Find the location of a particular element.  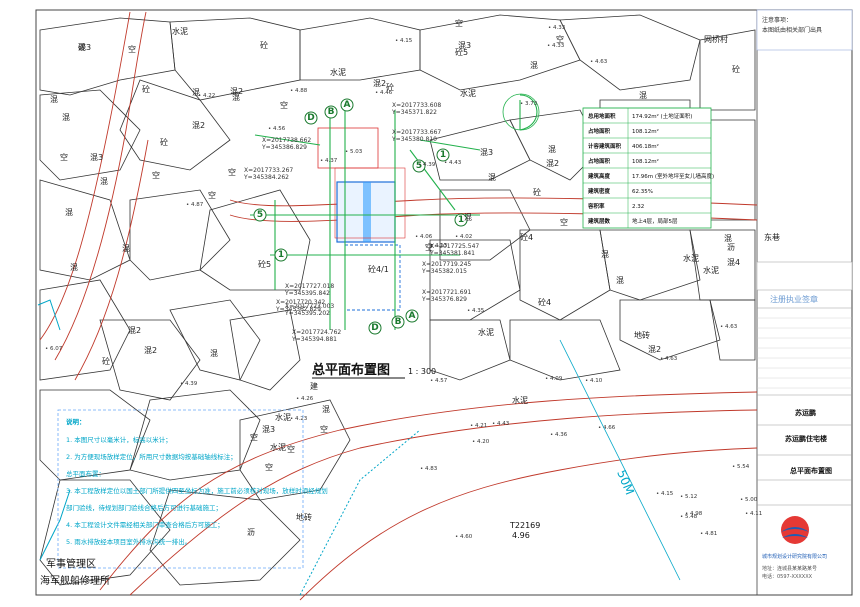

coord: Y=345386.829 is located at coordinates (284, 147).